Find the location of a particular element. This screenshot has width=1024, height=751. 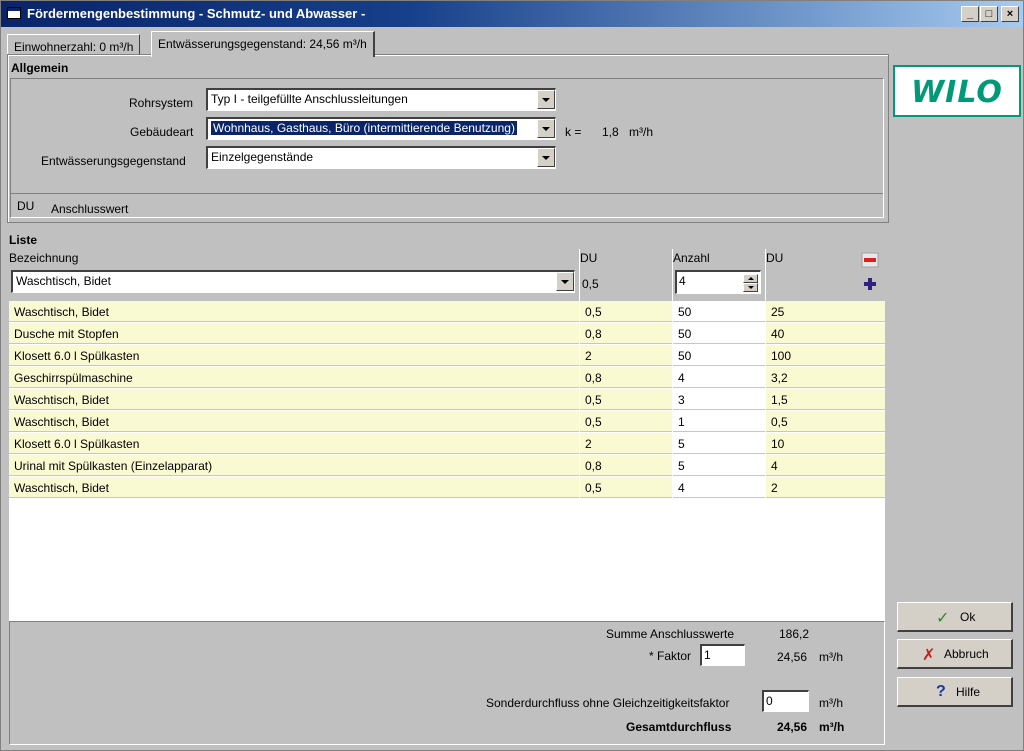

header-bezeichnung: Bezeichnung Waschtisch, Bidet is located at coordinates (294, 275).